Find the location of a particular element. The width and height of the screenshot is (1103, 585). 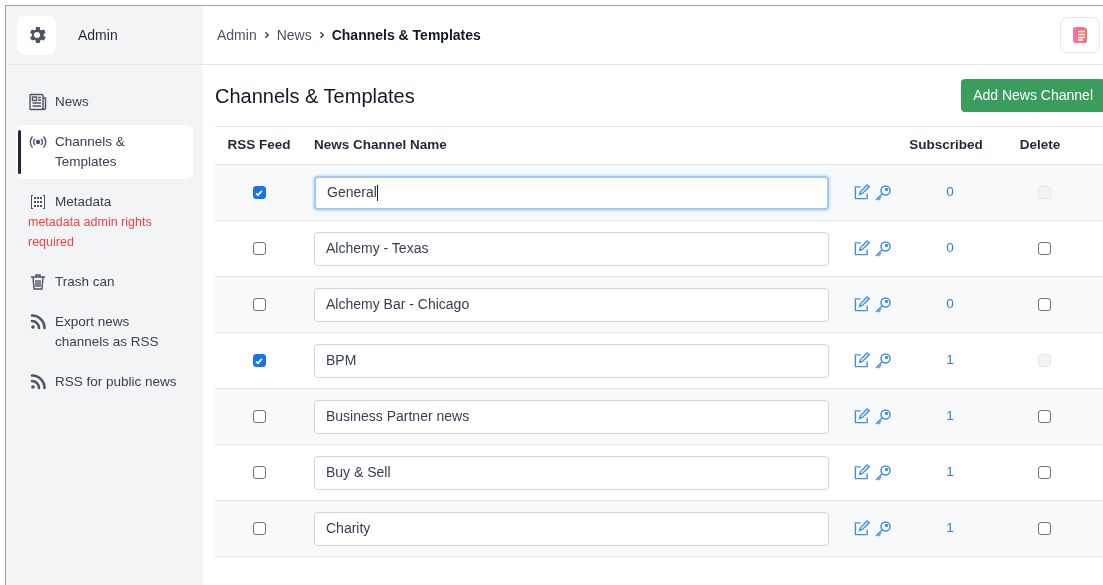

newspaper-icon is located at coordinates (38, 102).